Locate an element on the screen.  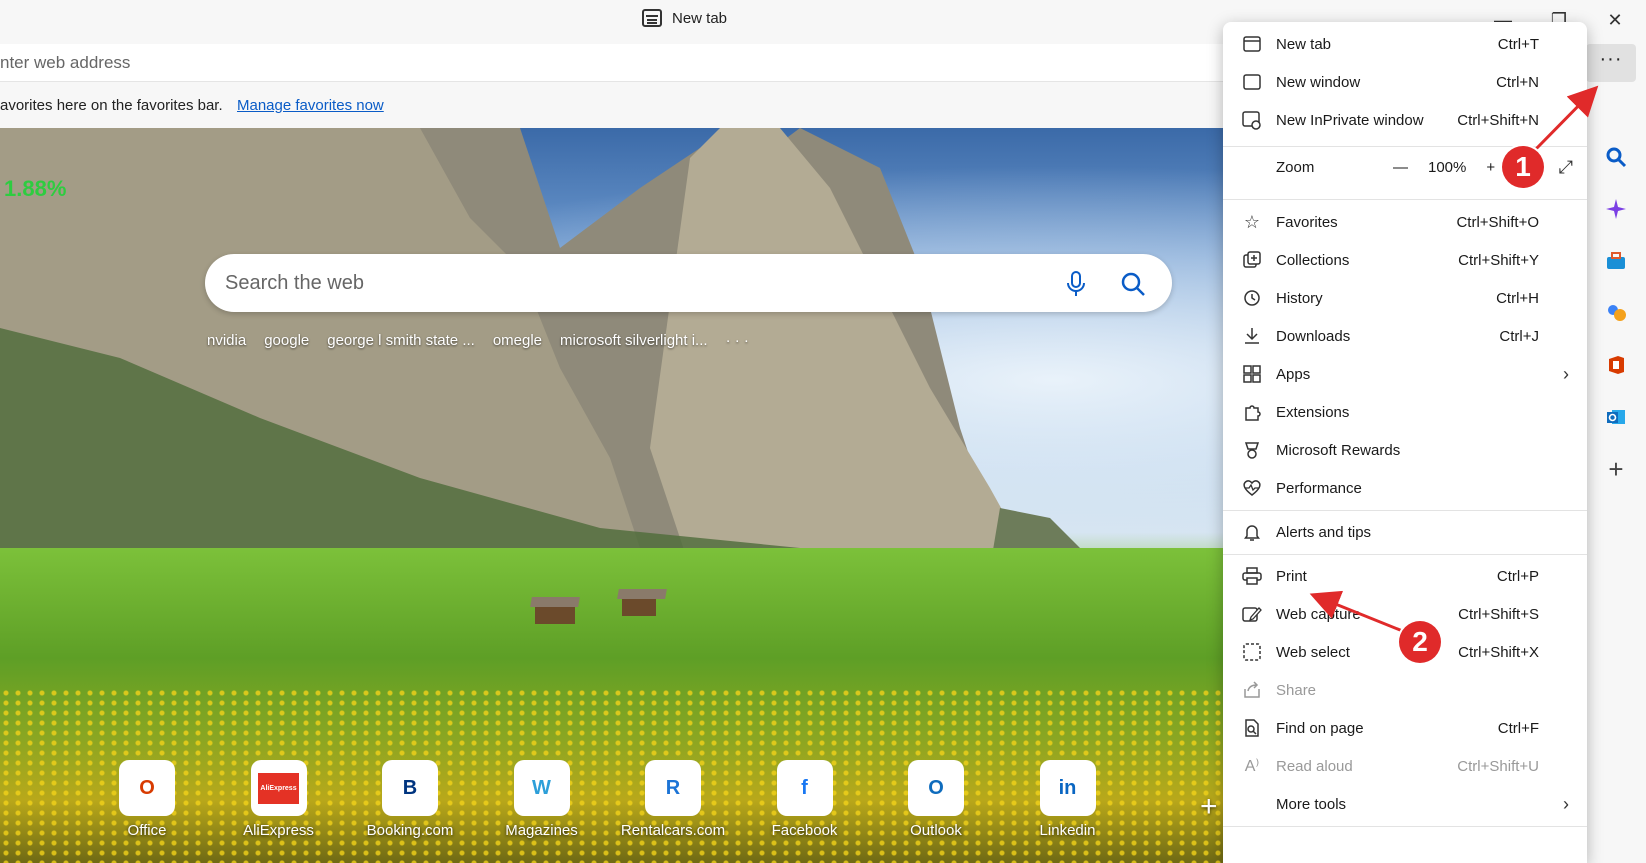
quick-link-label: Outlook is located at coordinates (936, 830).